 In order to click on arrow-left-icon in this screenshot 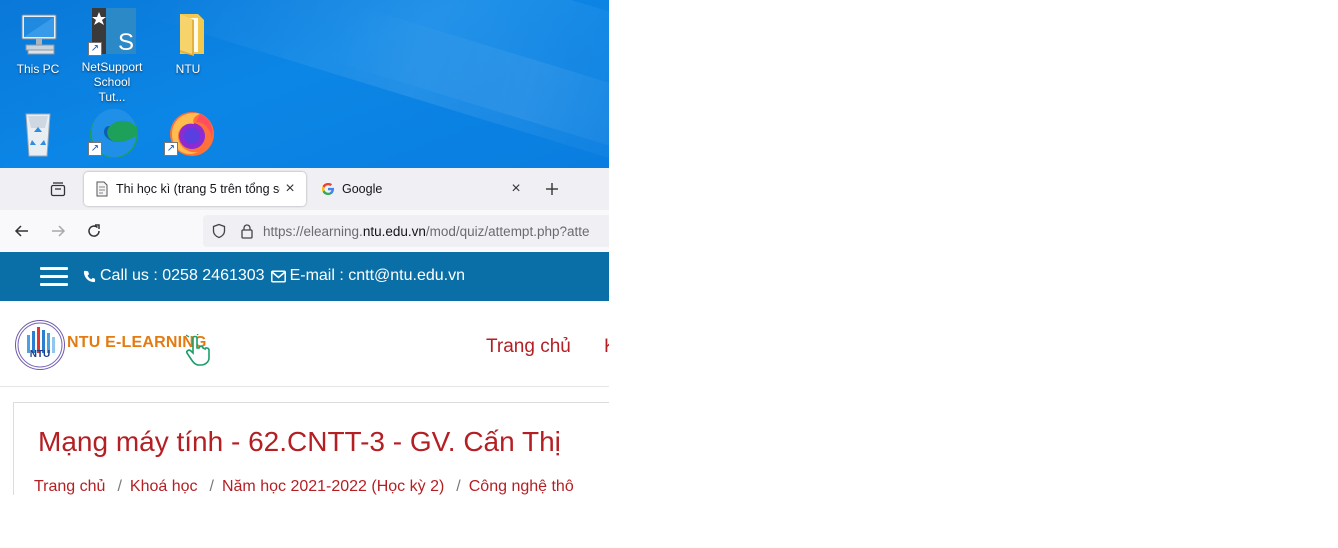, I will do `click(21, 231)`.